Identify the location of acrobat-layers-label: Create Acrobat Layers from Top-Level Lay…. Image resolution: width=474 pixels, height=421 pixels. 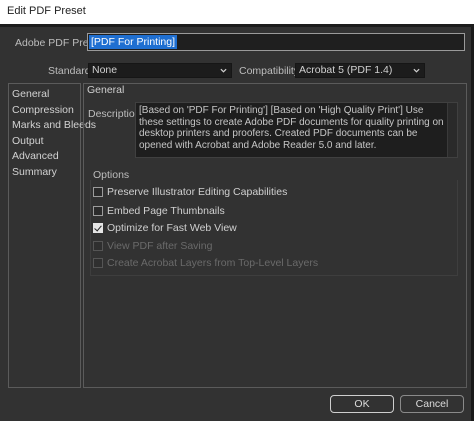
(213, 263).